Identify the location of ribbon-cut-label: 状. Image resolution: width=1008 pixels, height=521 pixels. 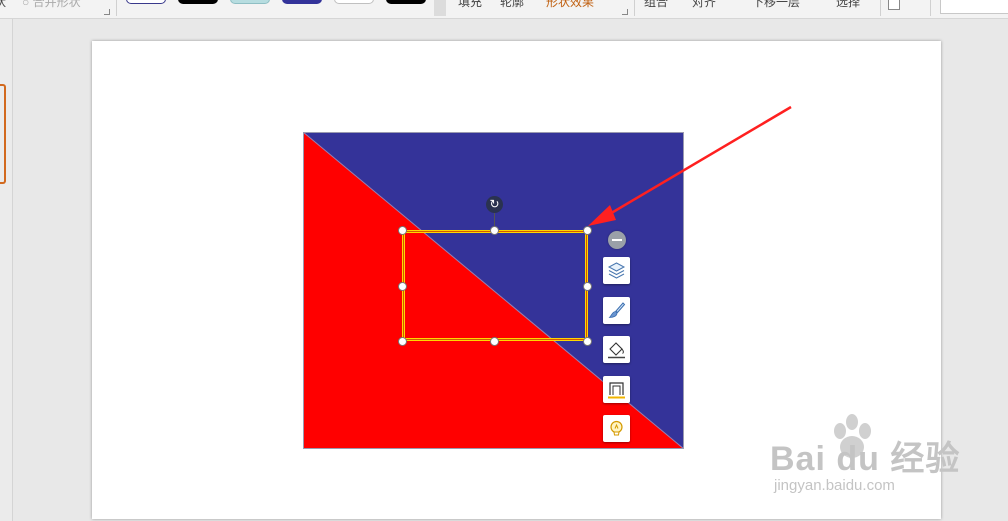
(3, 4).